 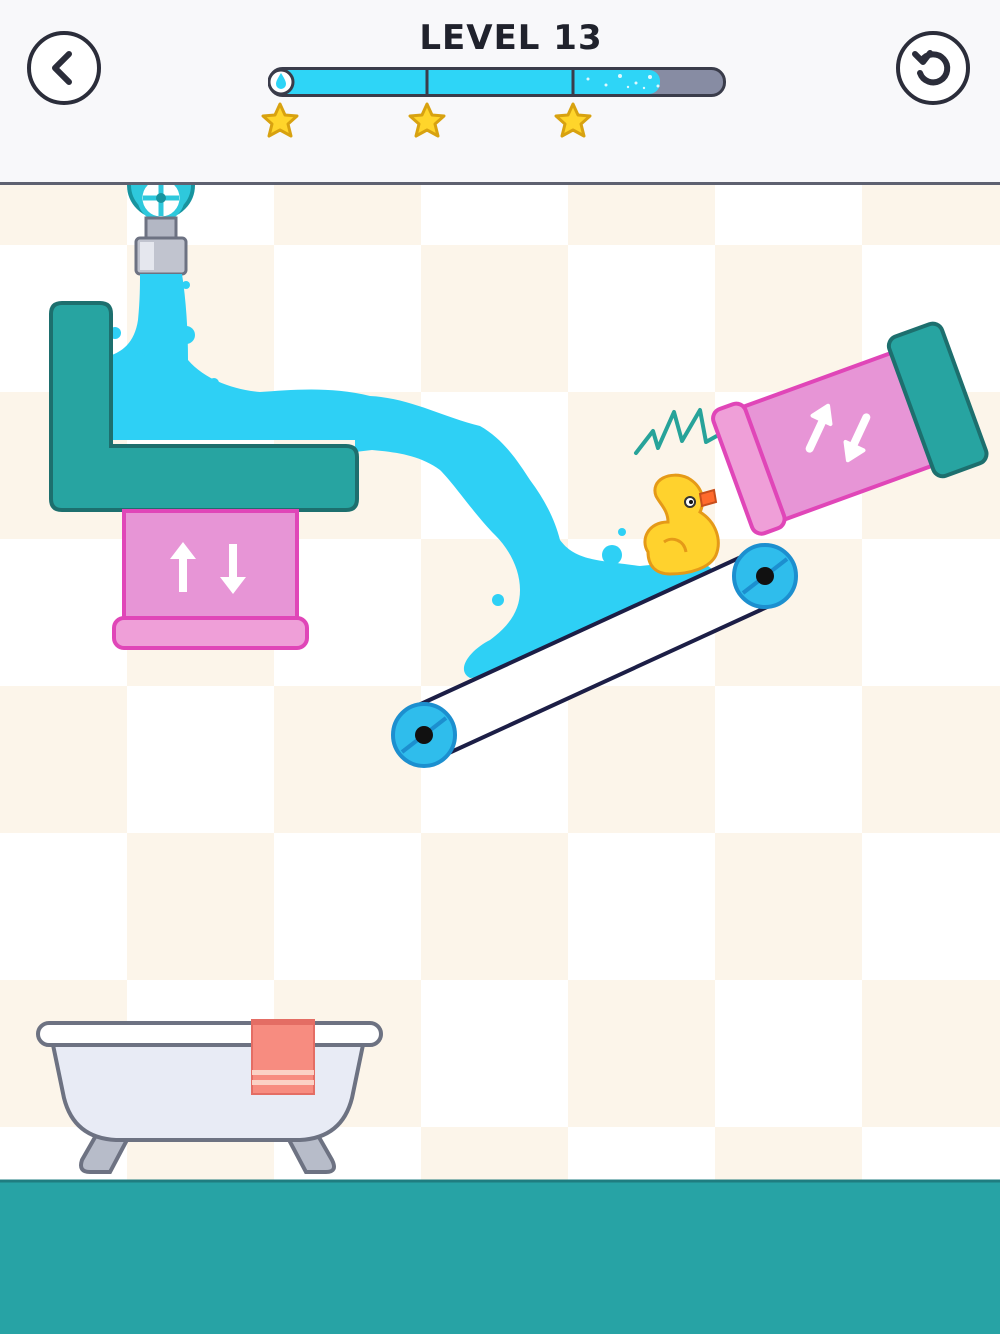 What do you see at coordinates (210, 579) in the screenshot?
I see `pink-slider-block` at bounding box center [210, 579].